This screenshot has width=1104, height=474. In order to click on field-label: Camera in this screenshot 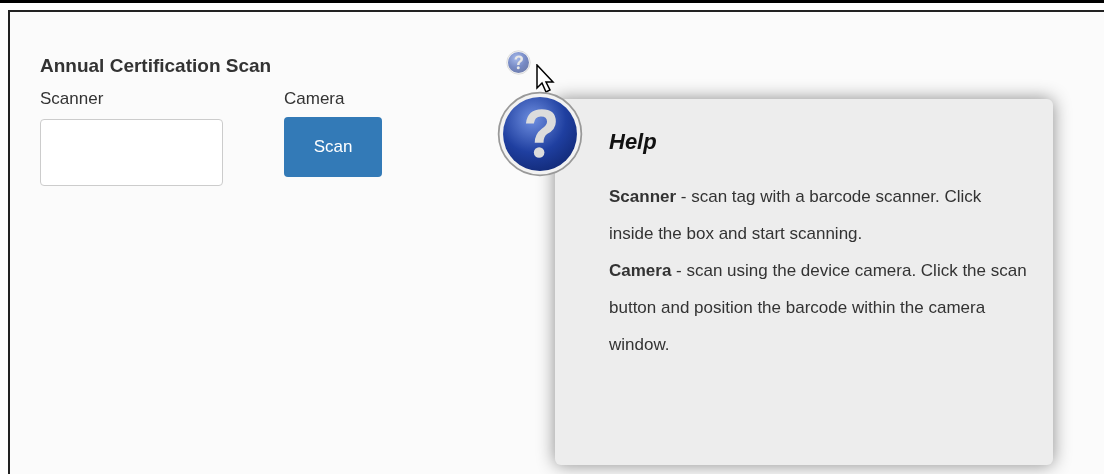, I will do `click(315, 98)`.